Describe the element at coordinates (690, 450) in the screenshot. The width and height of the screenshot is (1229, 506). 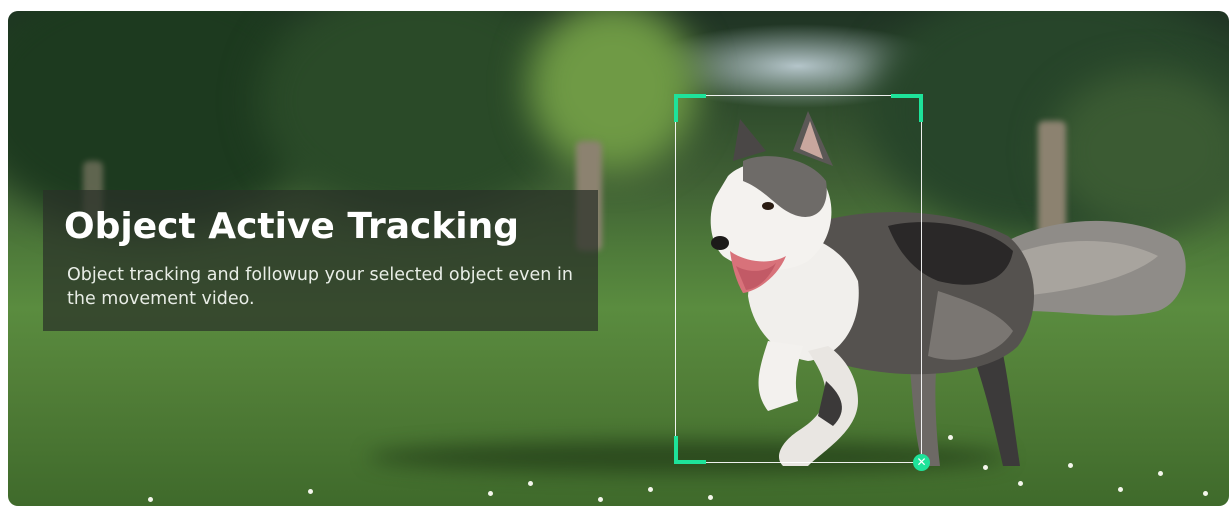
I see `corner-bracket-bottom-left` at that location.